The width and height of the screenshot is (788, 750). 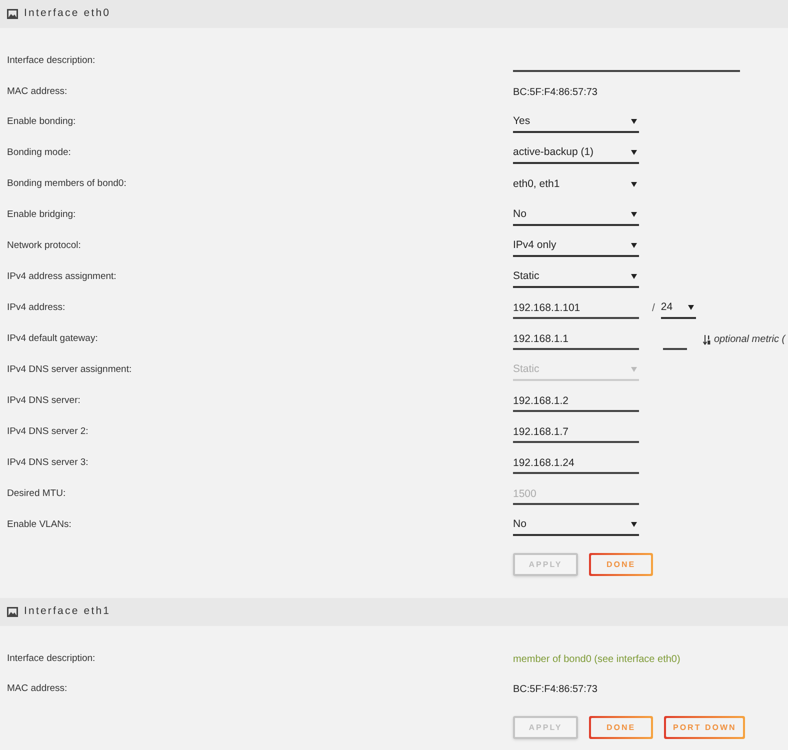 What do you see at coordinates (576, 308) in the screenshot?
I see `text-field: 192.168.1.101` at bounding box center [576, 308].